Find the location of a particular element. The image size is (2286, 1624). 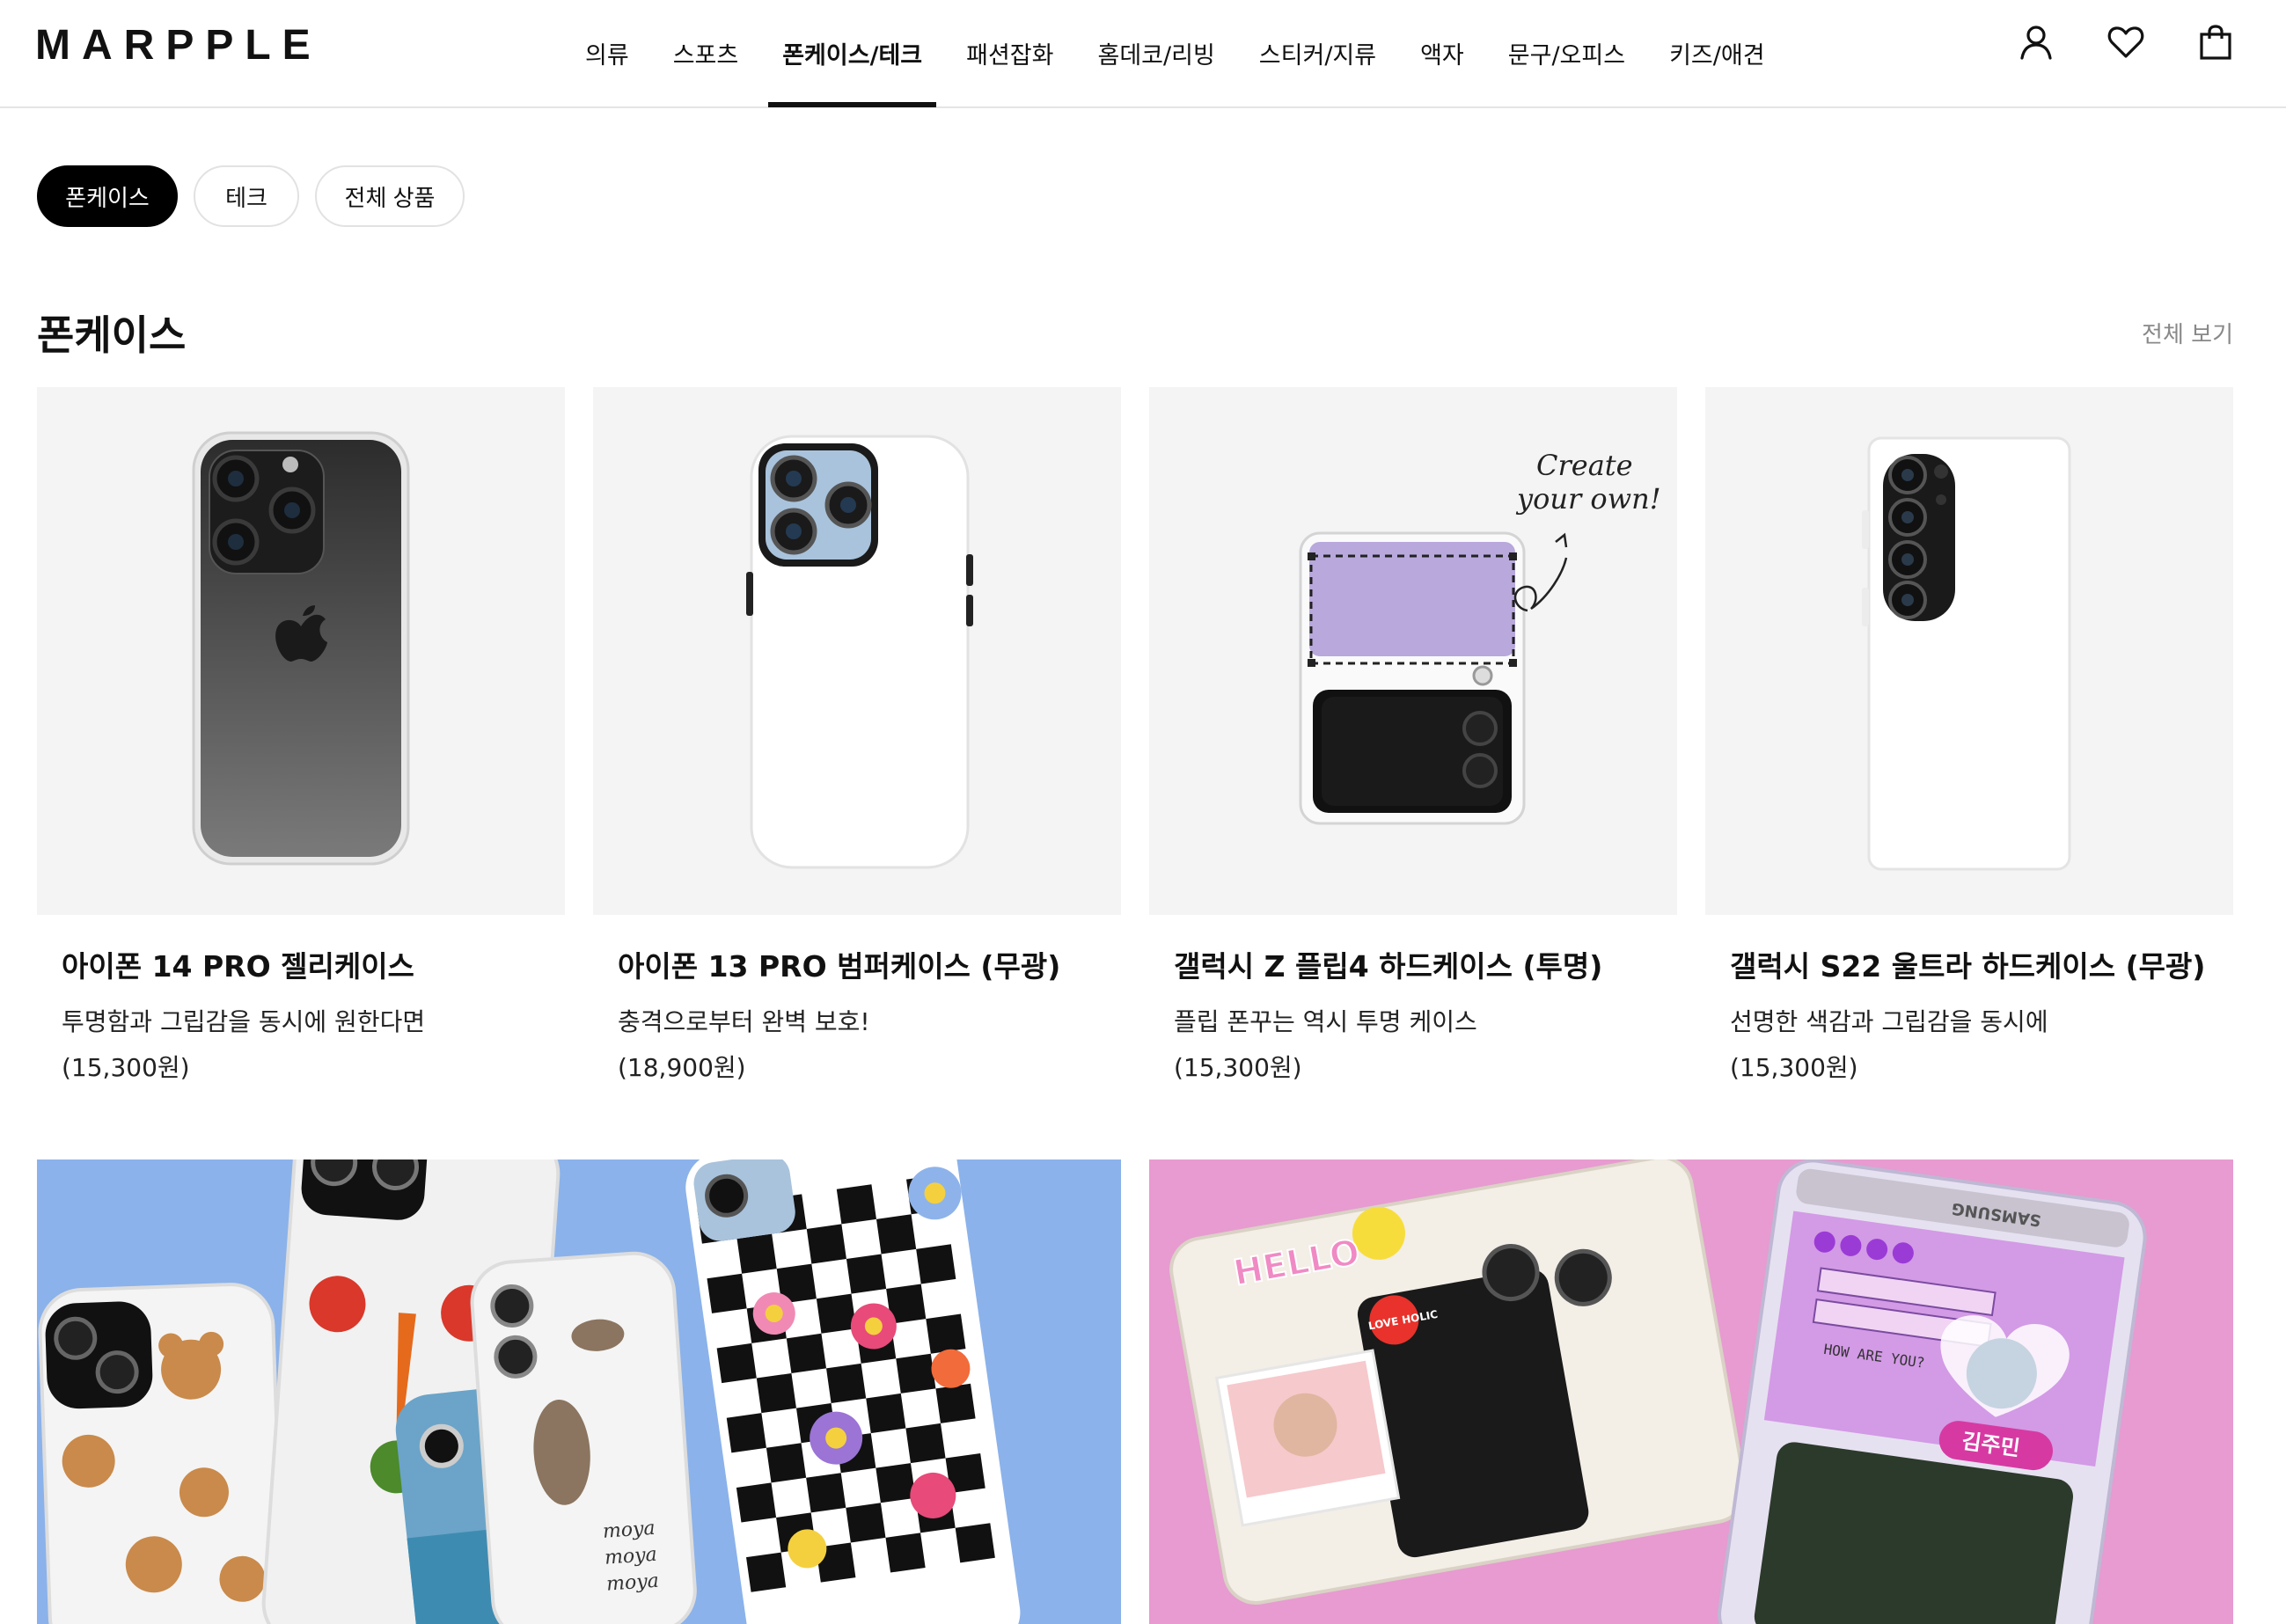

product-description: 선명한 색감과 그립감을 동시에 is located at coordinates (1889, 1022).